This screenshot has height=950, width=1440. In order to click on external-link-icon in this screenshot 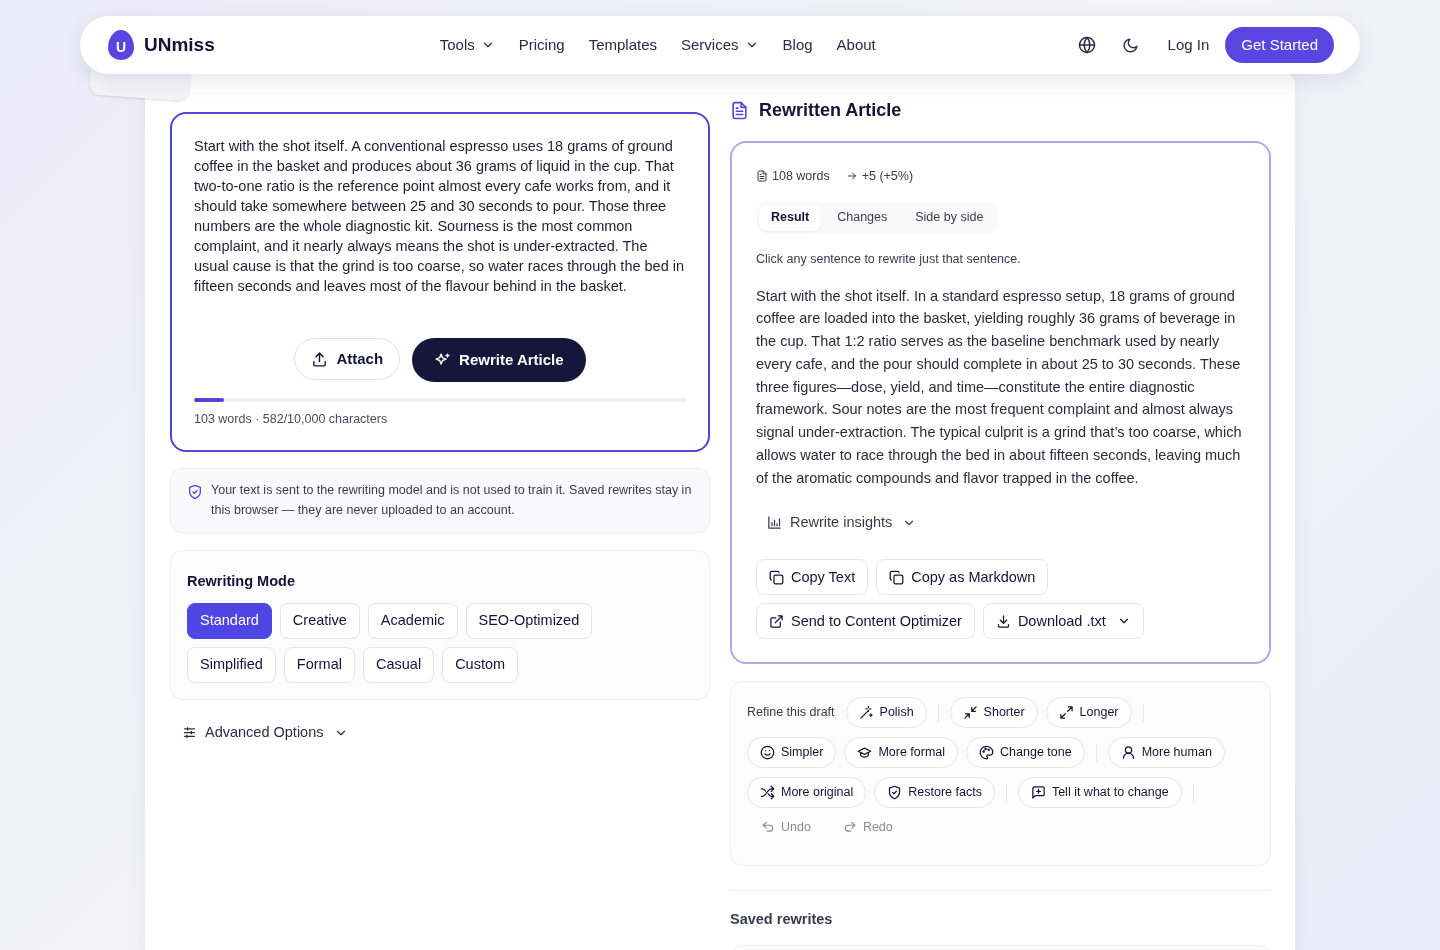, I will do `click(776, 621)`.